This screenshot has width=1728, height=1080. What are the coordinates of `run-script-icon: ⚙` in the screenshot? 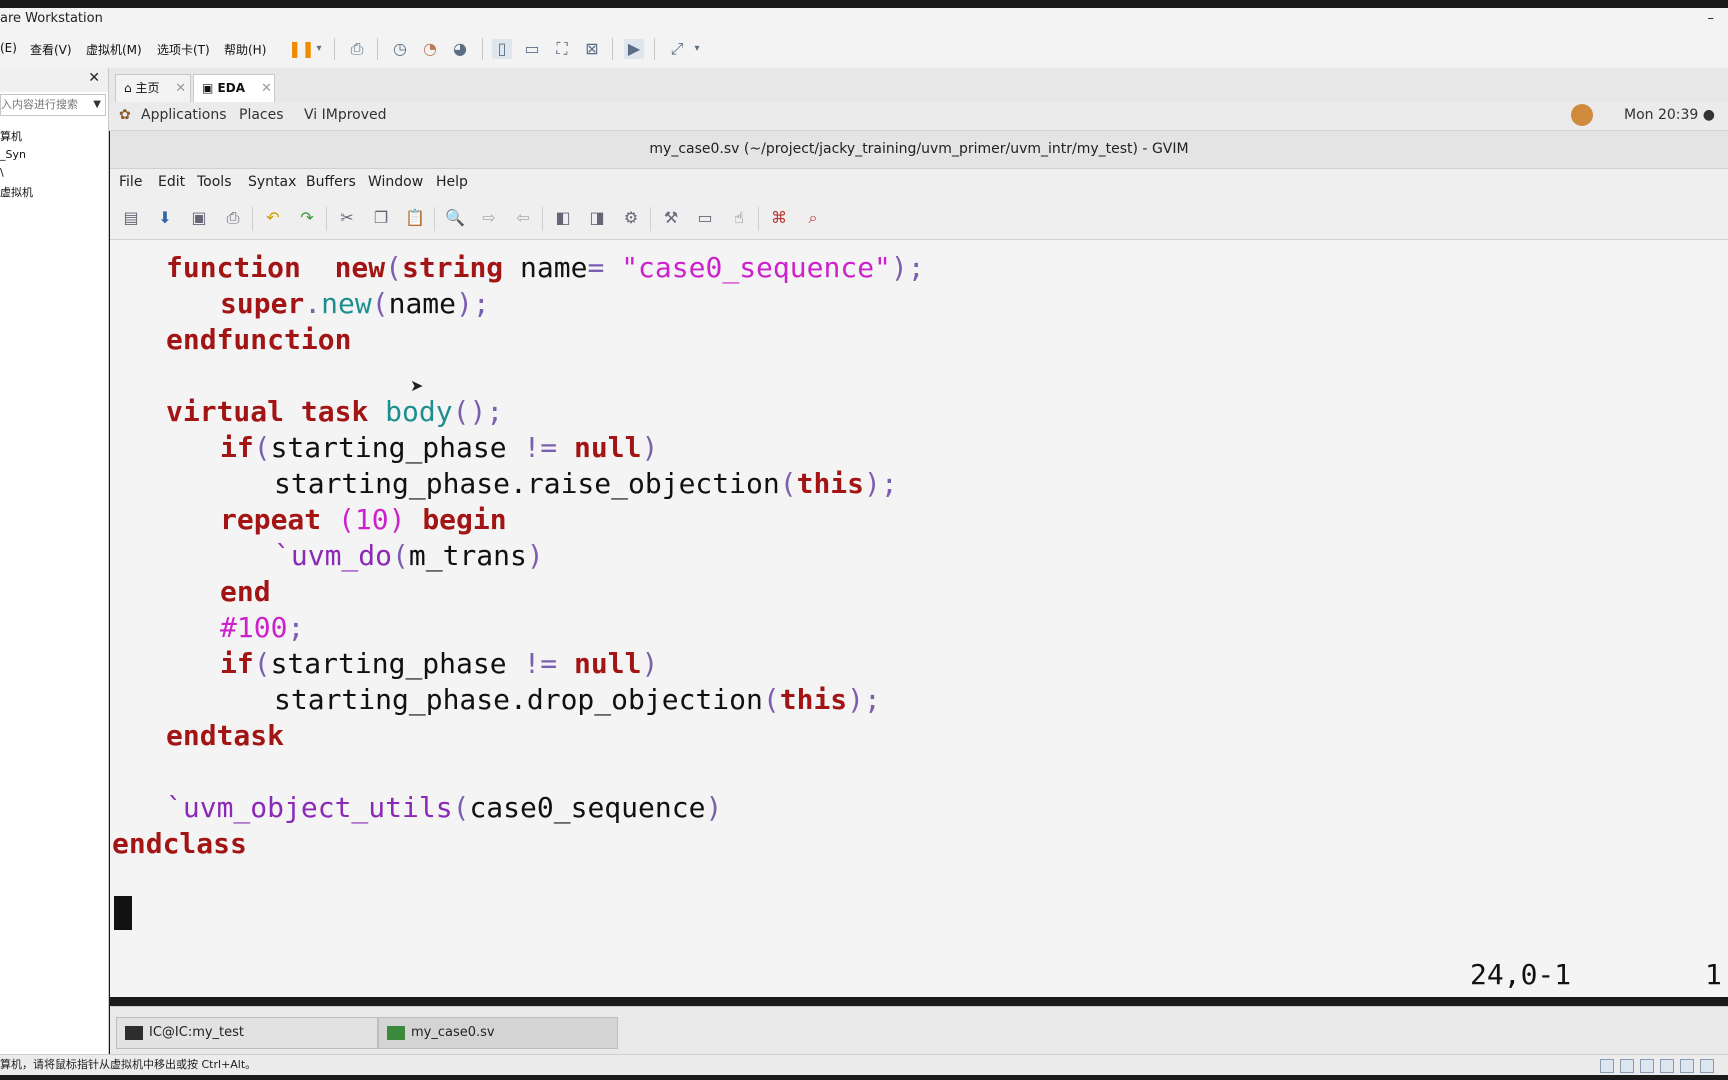 It's located at (631, 218).